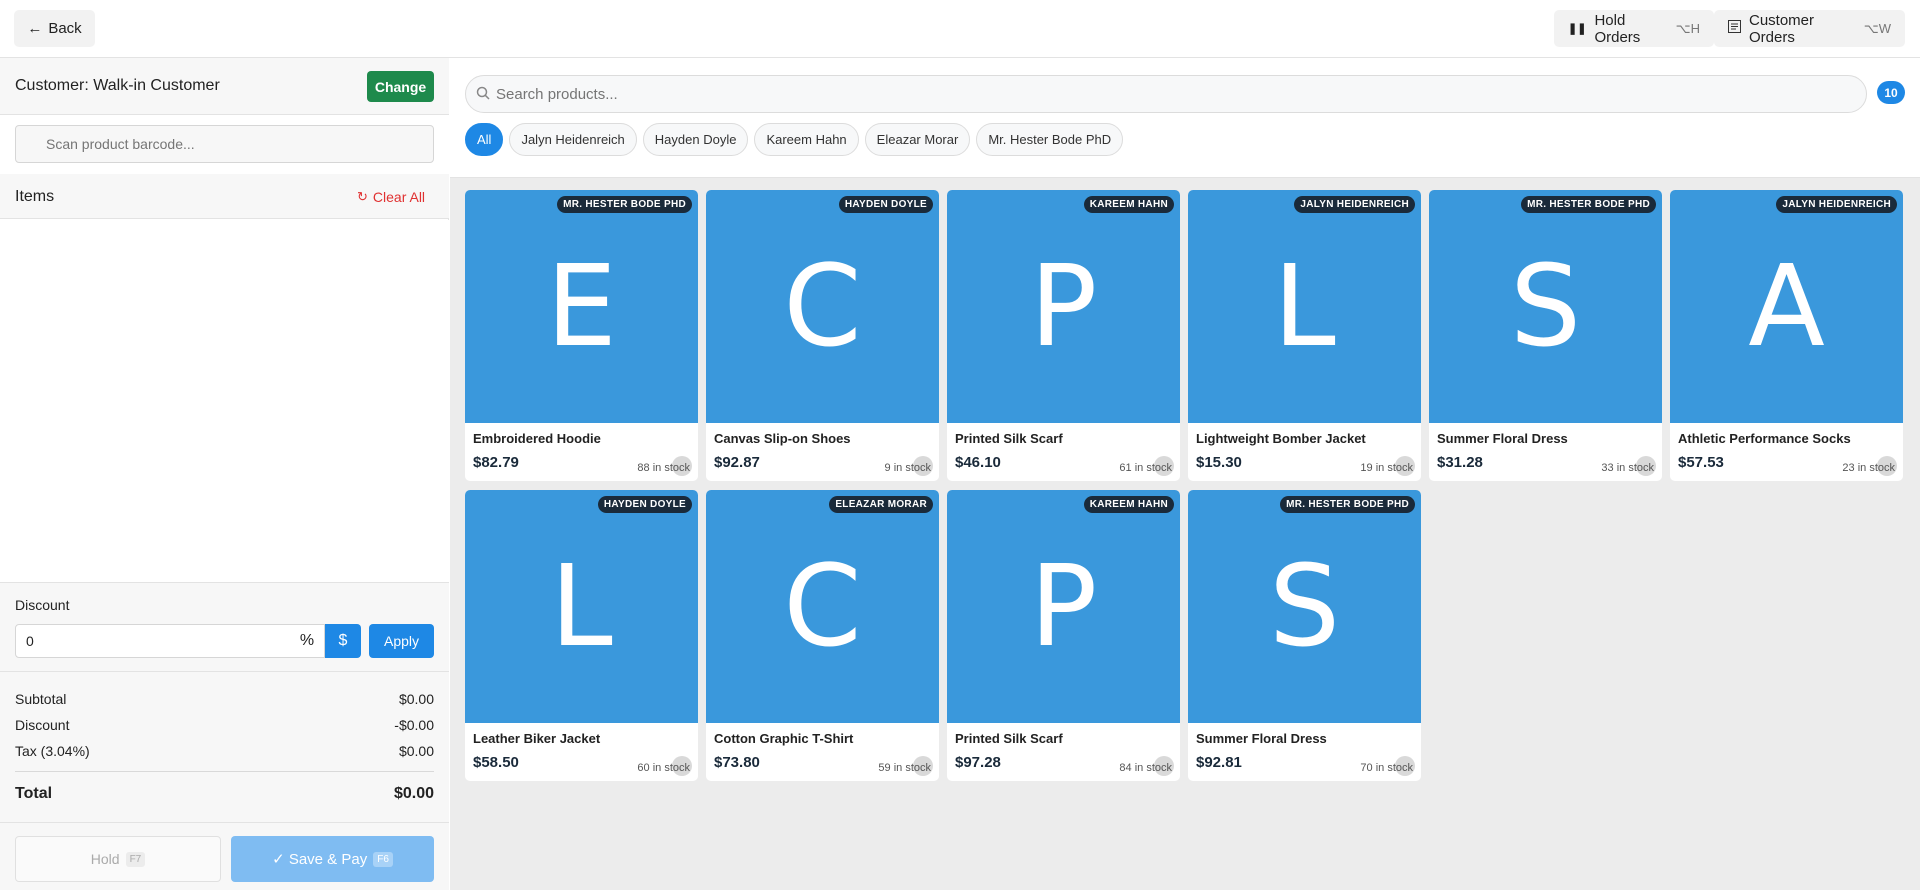  What do you see at coordinates (904, 768) in the screenshot?
I see `product-stock: 59 in stock` at bounding box center [904, 768].